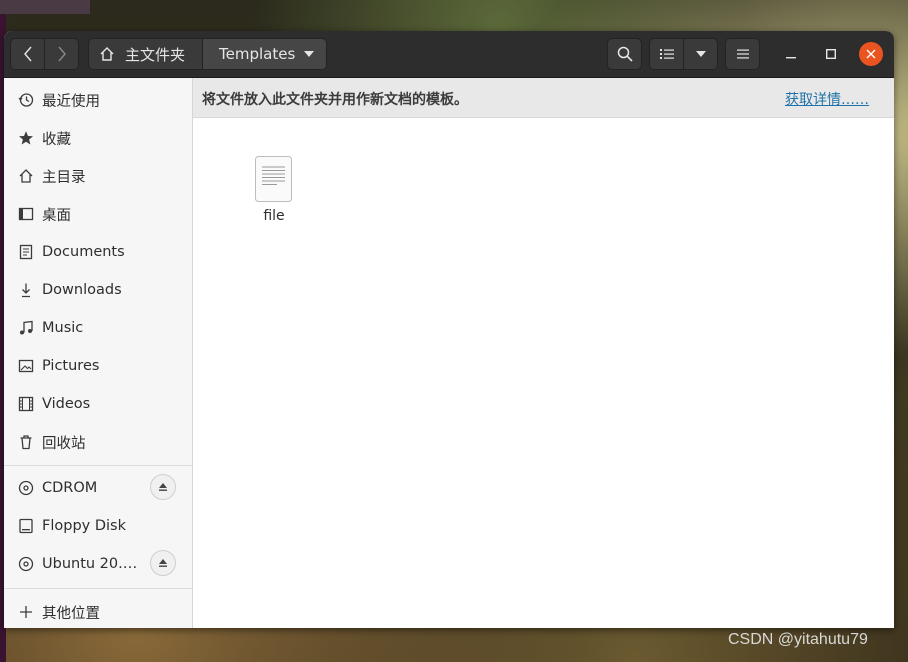  I want to click on sidebar-item-label: 其他位置, so click(71, 613).